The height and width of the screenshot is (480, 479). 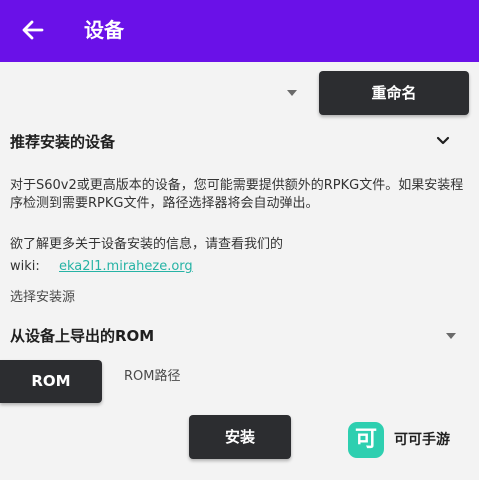 I want to click on more-info-text: 欲了解更多关于设备安装的信息，请查看我们的, so click(x=147, y=244).